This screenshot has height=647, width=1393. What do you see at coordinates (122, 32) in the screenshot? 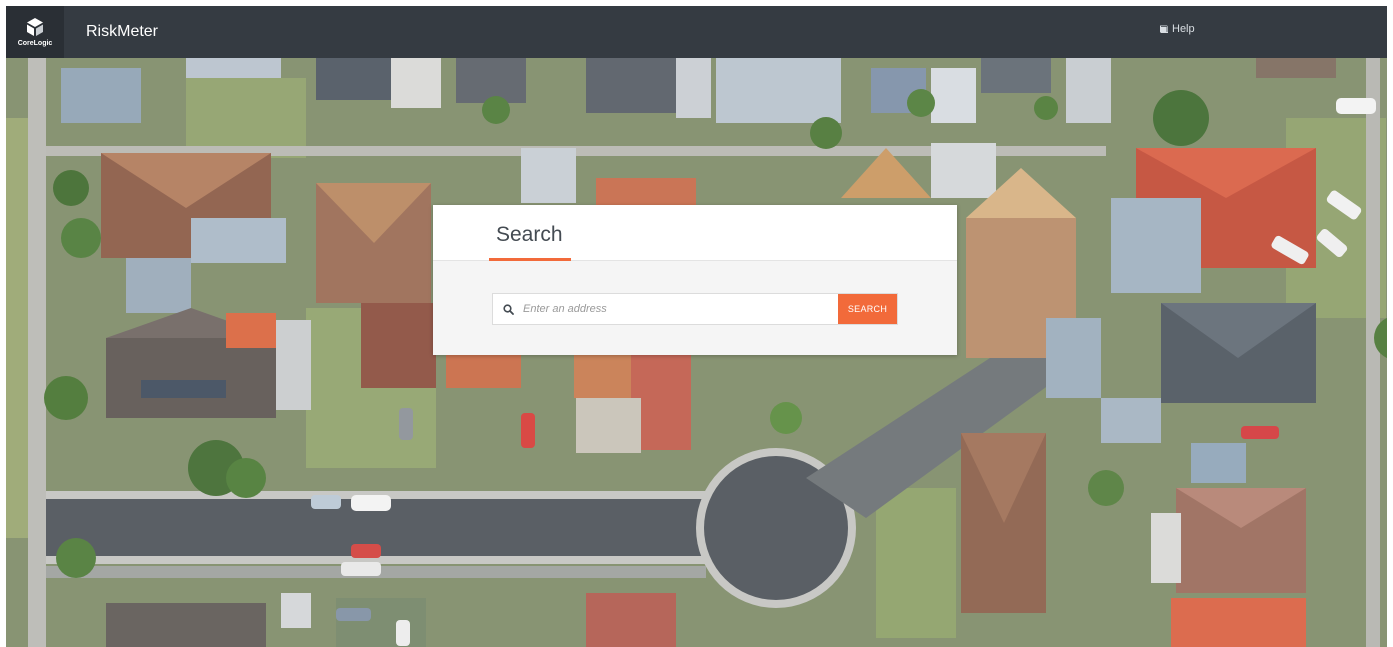
I see `app-title: RiskMeter` at bounding box center [122, 32].